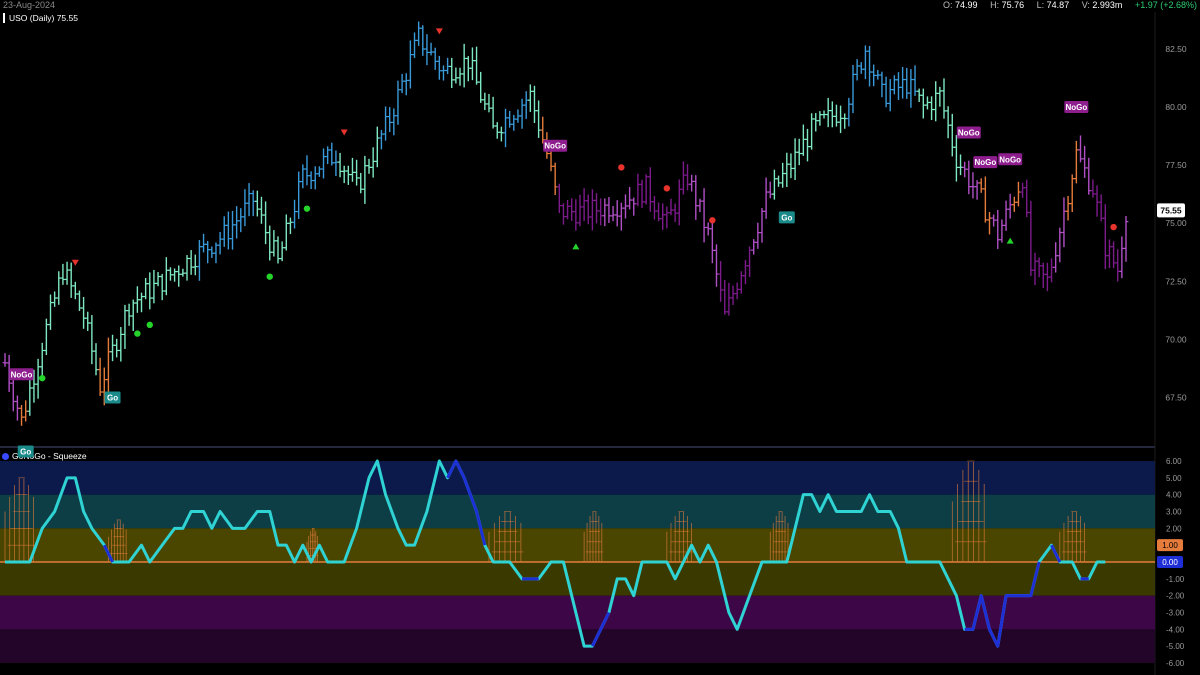  I want to click on oscillator-tick-label: 5.00, so click(1174, 478).